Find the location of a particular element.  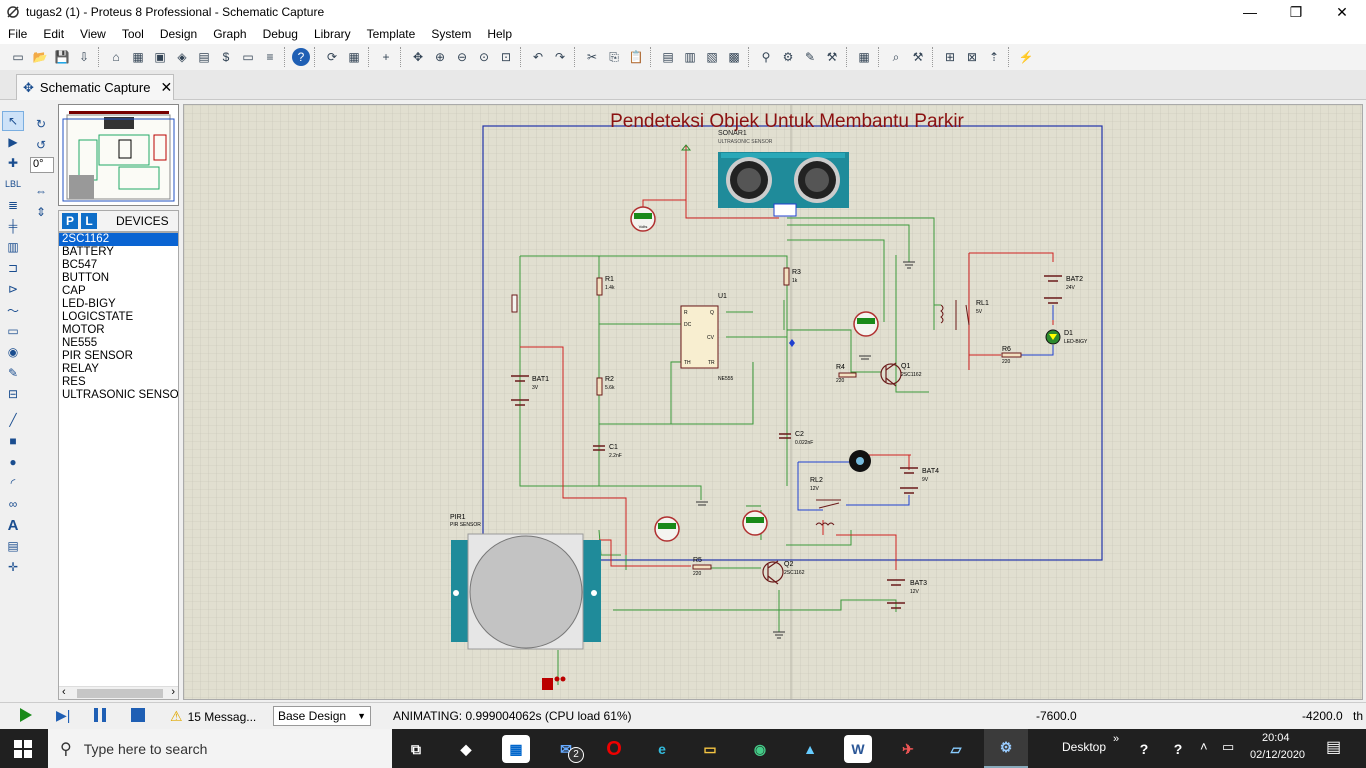

task-view-icon: ⧉ is located at coordinates (416, 749).